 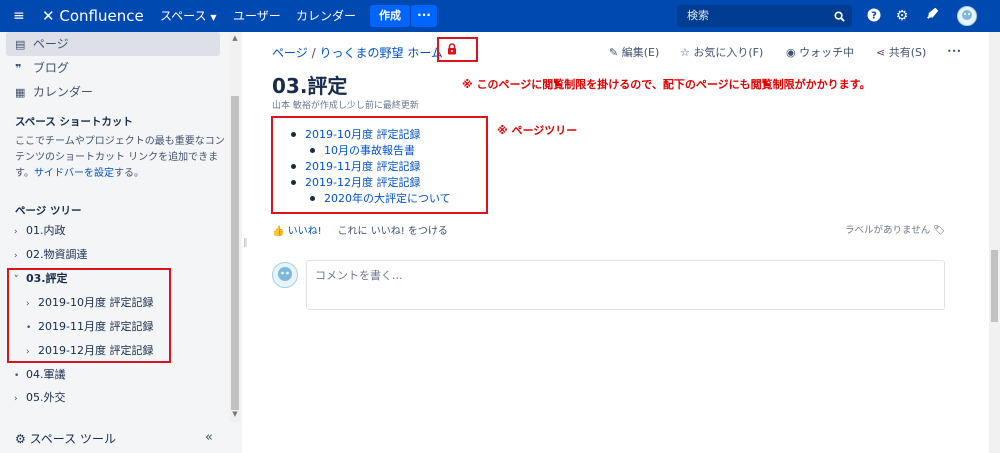 What do you see at coordinates (839, 16) in the screenshot?
I see `search-icon` at bounding box center [839, 16].